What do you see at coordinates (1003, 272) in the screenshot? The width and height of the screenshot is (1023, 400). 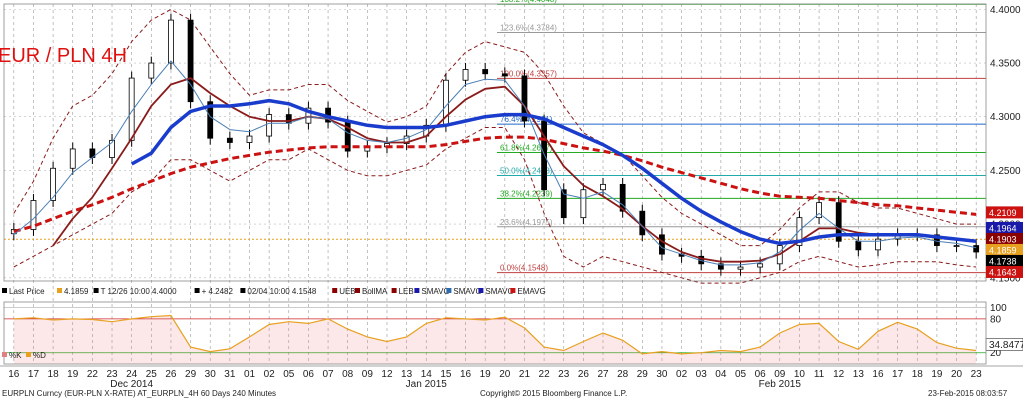 I see `price-badge-label: 4.1643` at bounding box center [1003, 272].